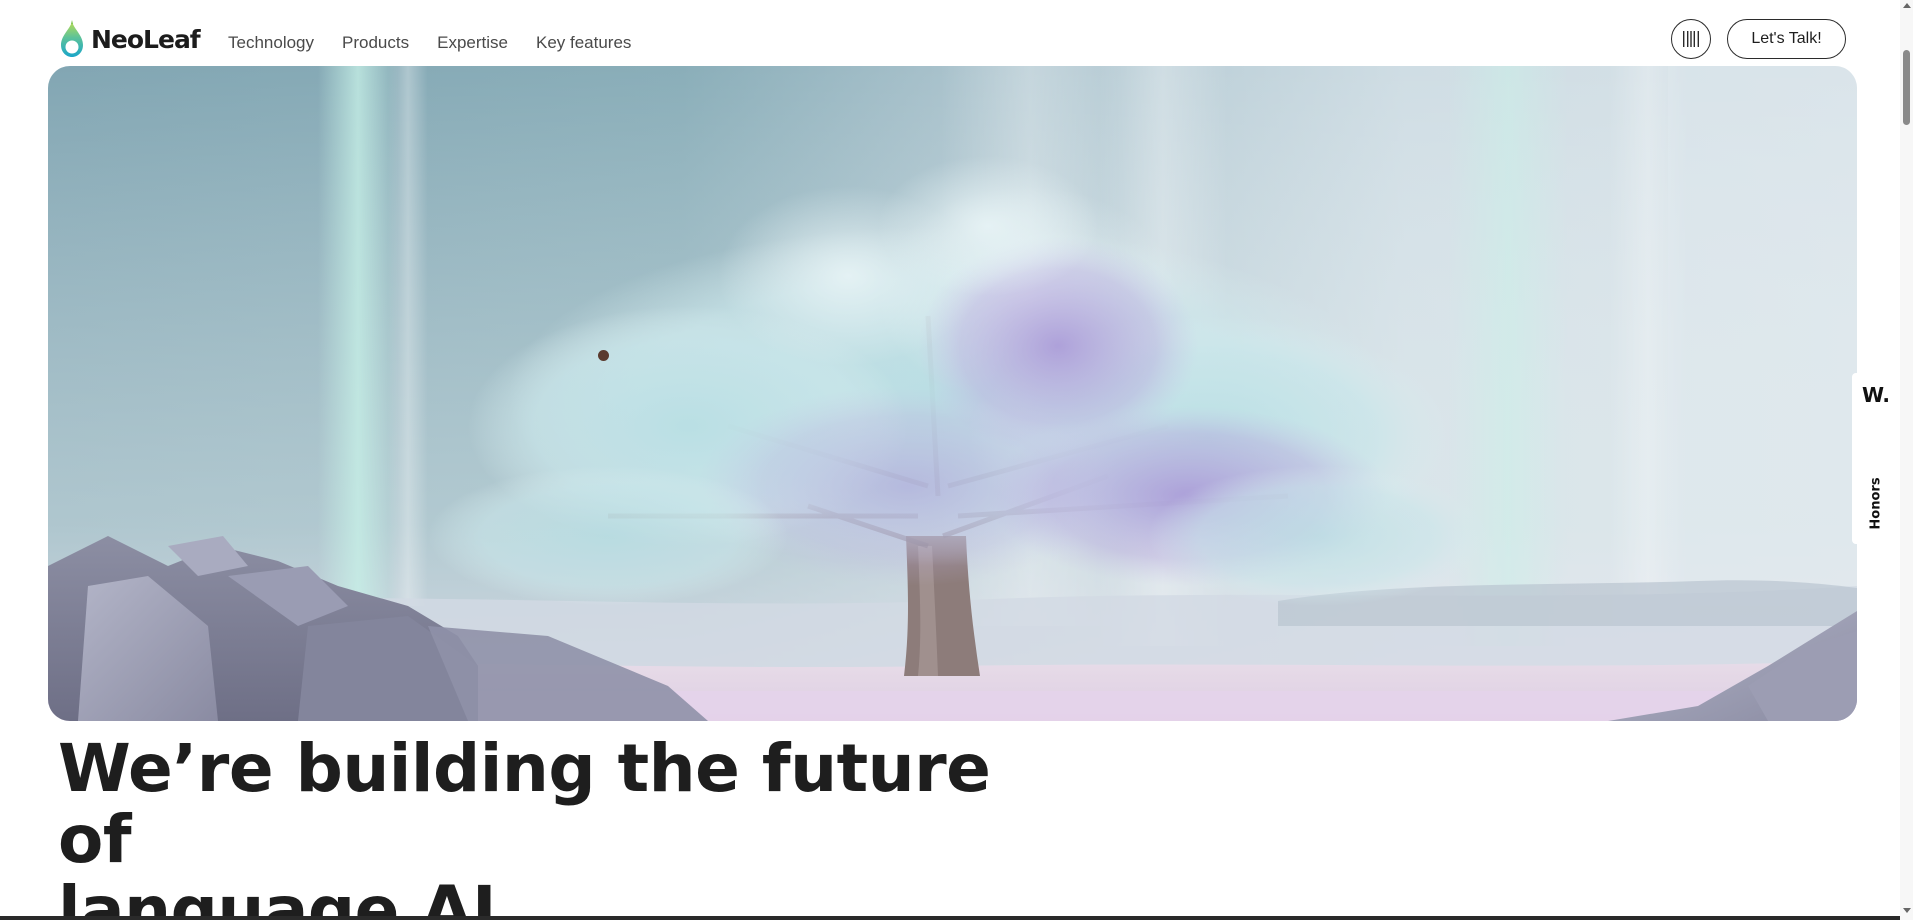 The height and width of the screenshot is (920, 1913). I want to click on menu-button, so click(1691, 39).